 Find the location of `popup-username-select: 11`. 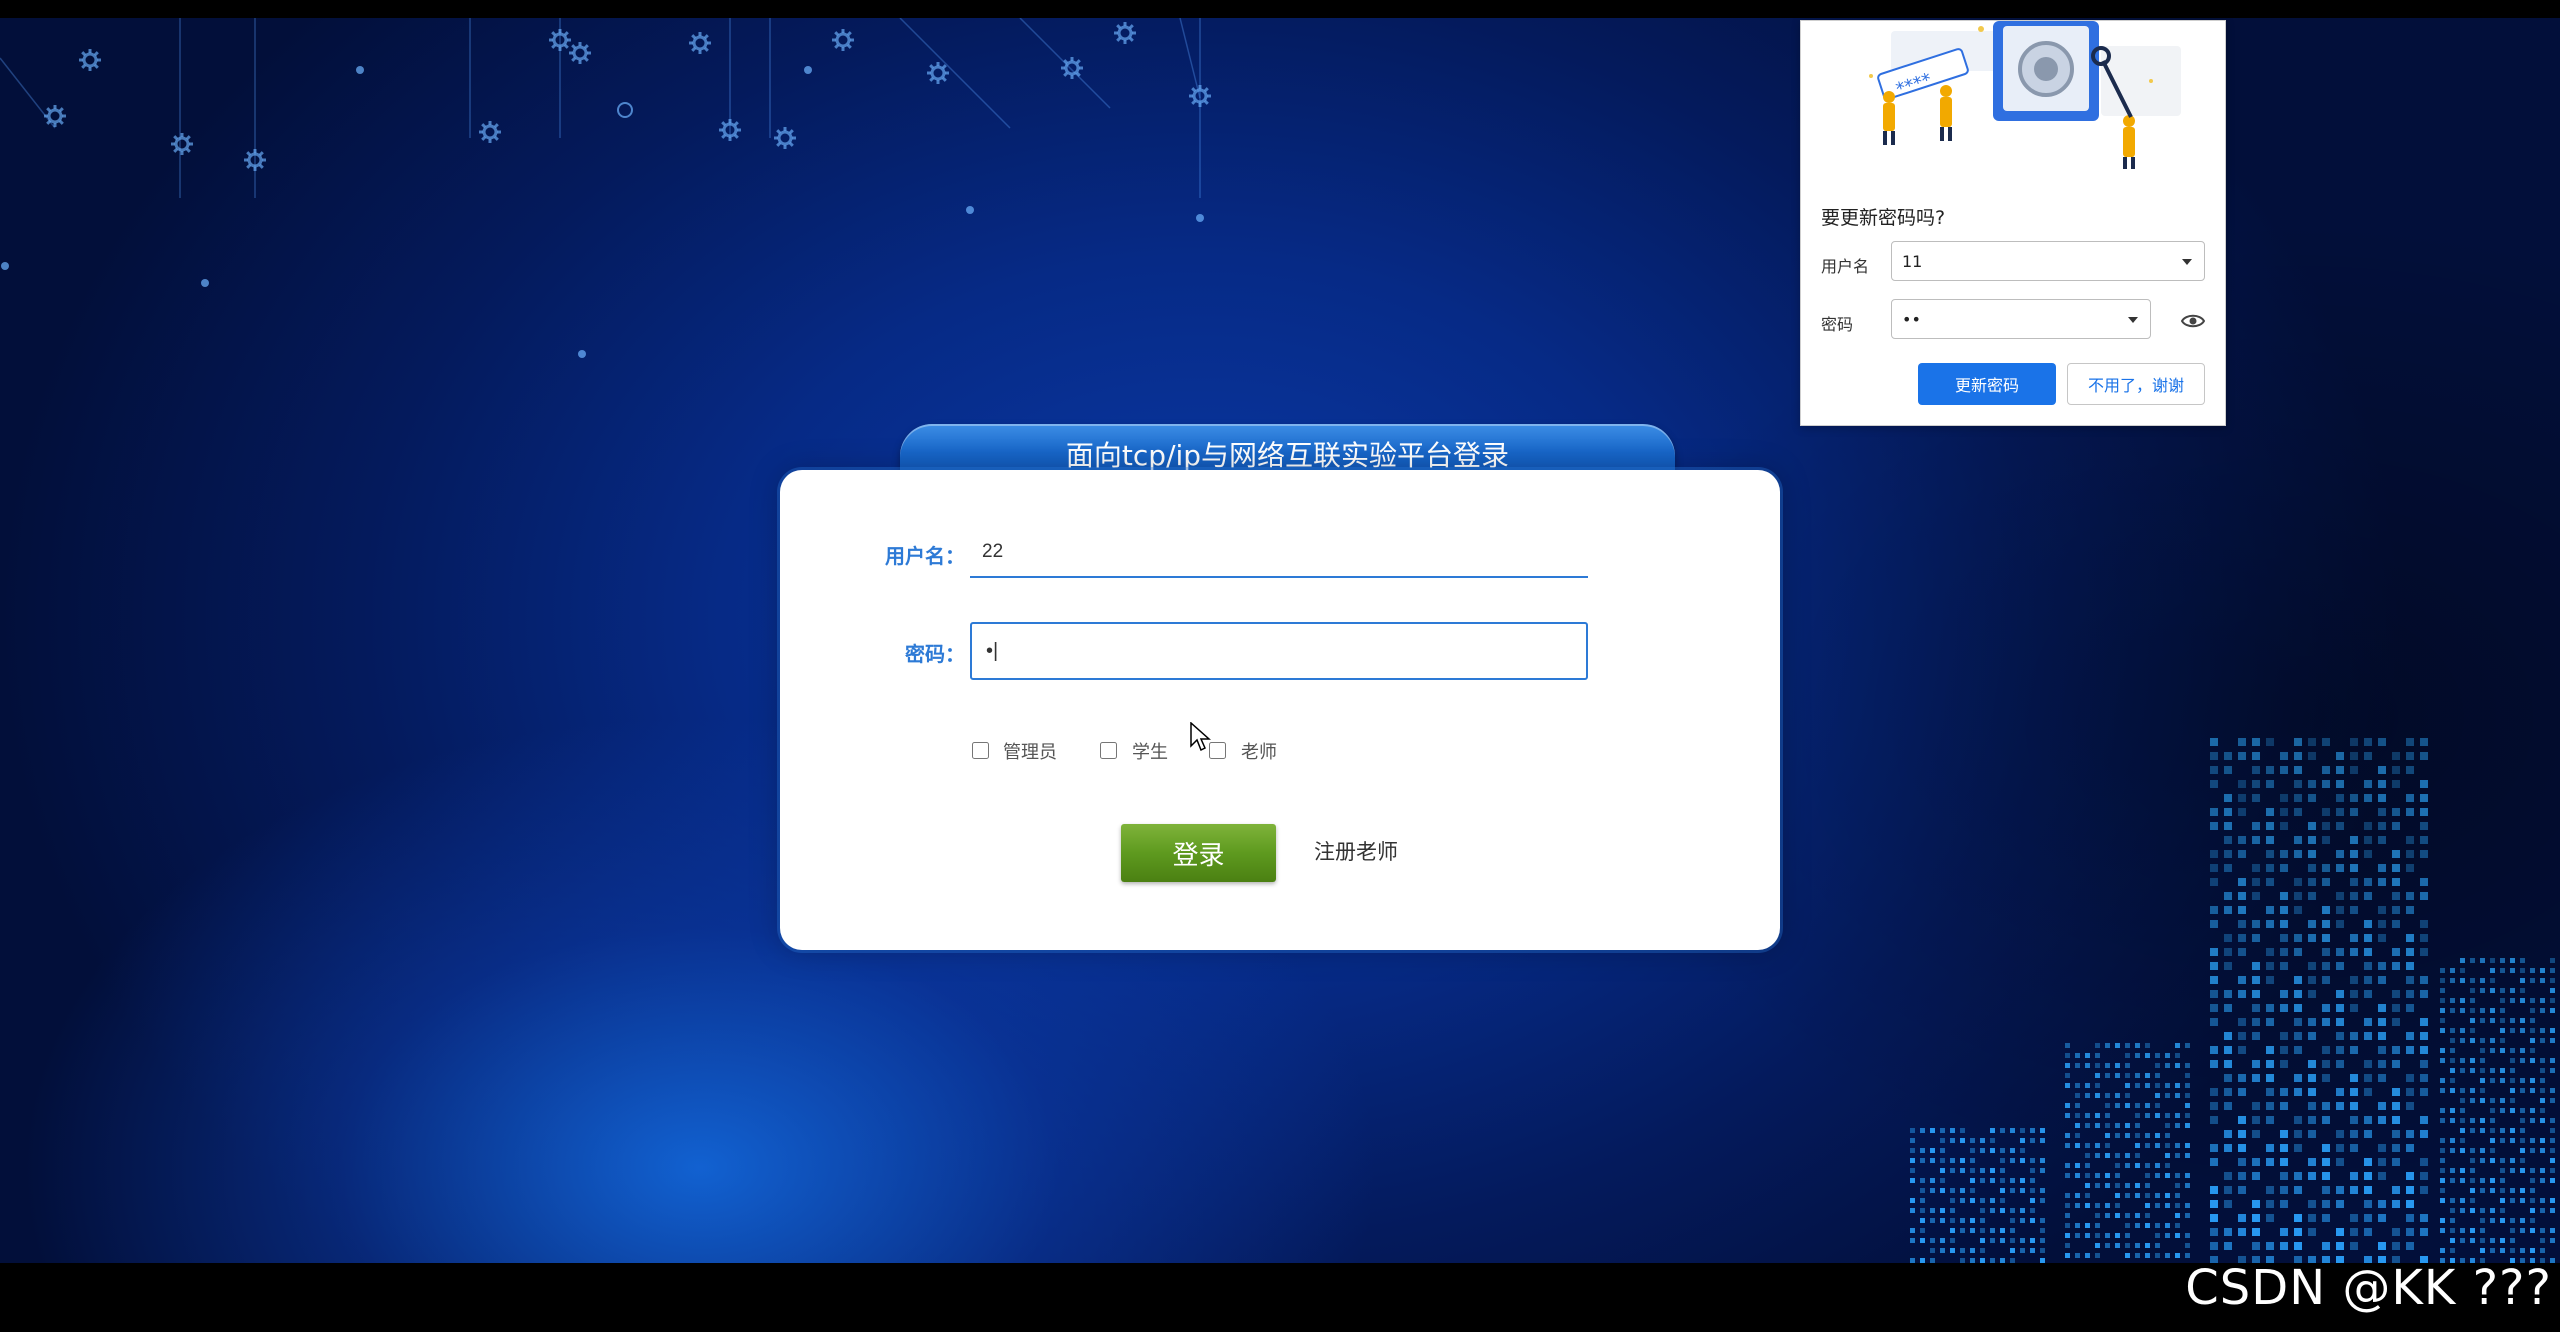

popup-username-select: 11 is located at coordinates (2048, 261).